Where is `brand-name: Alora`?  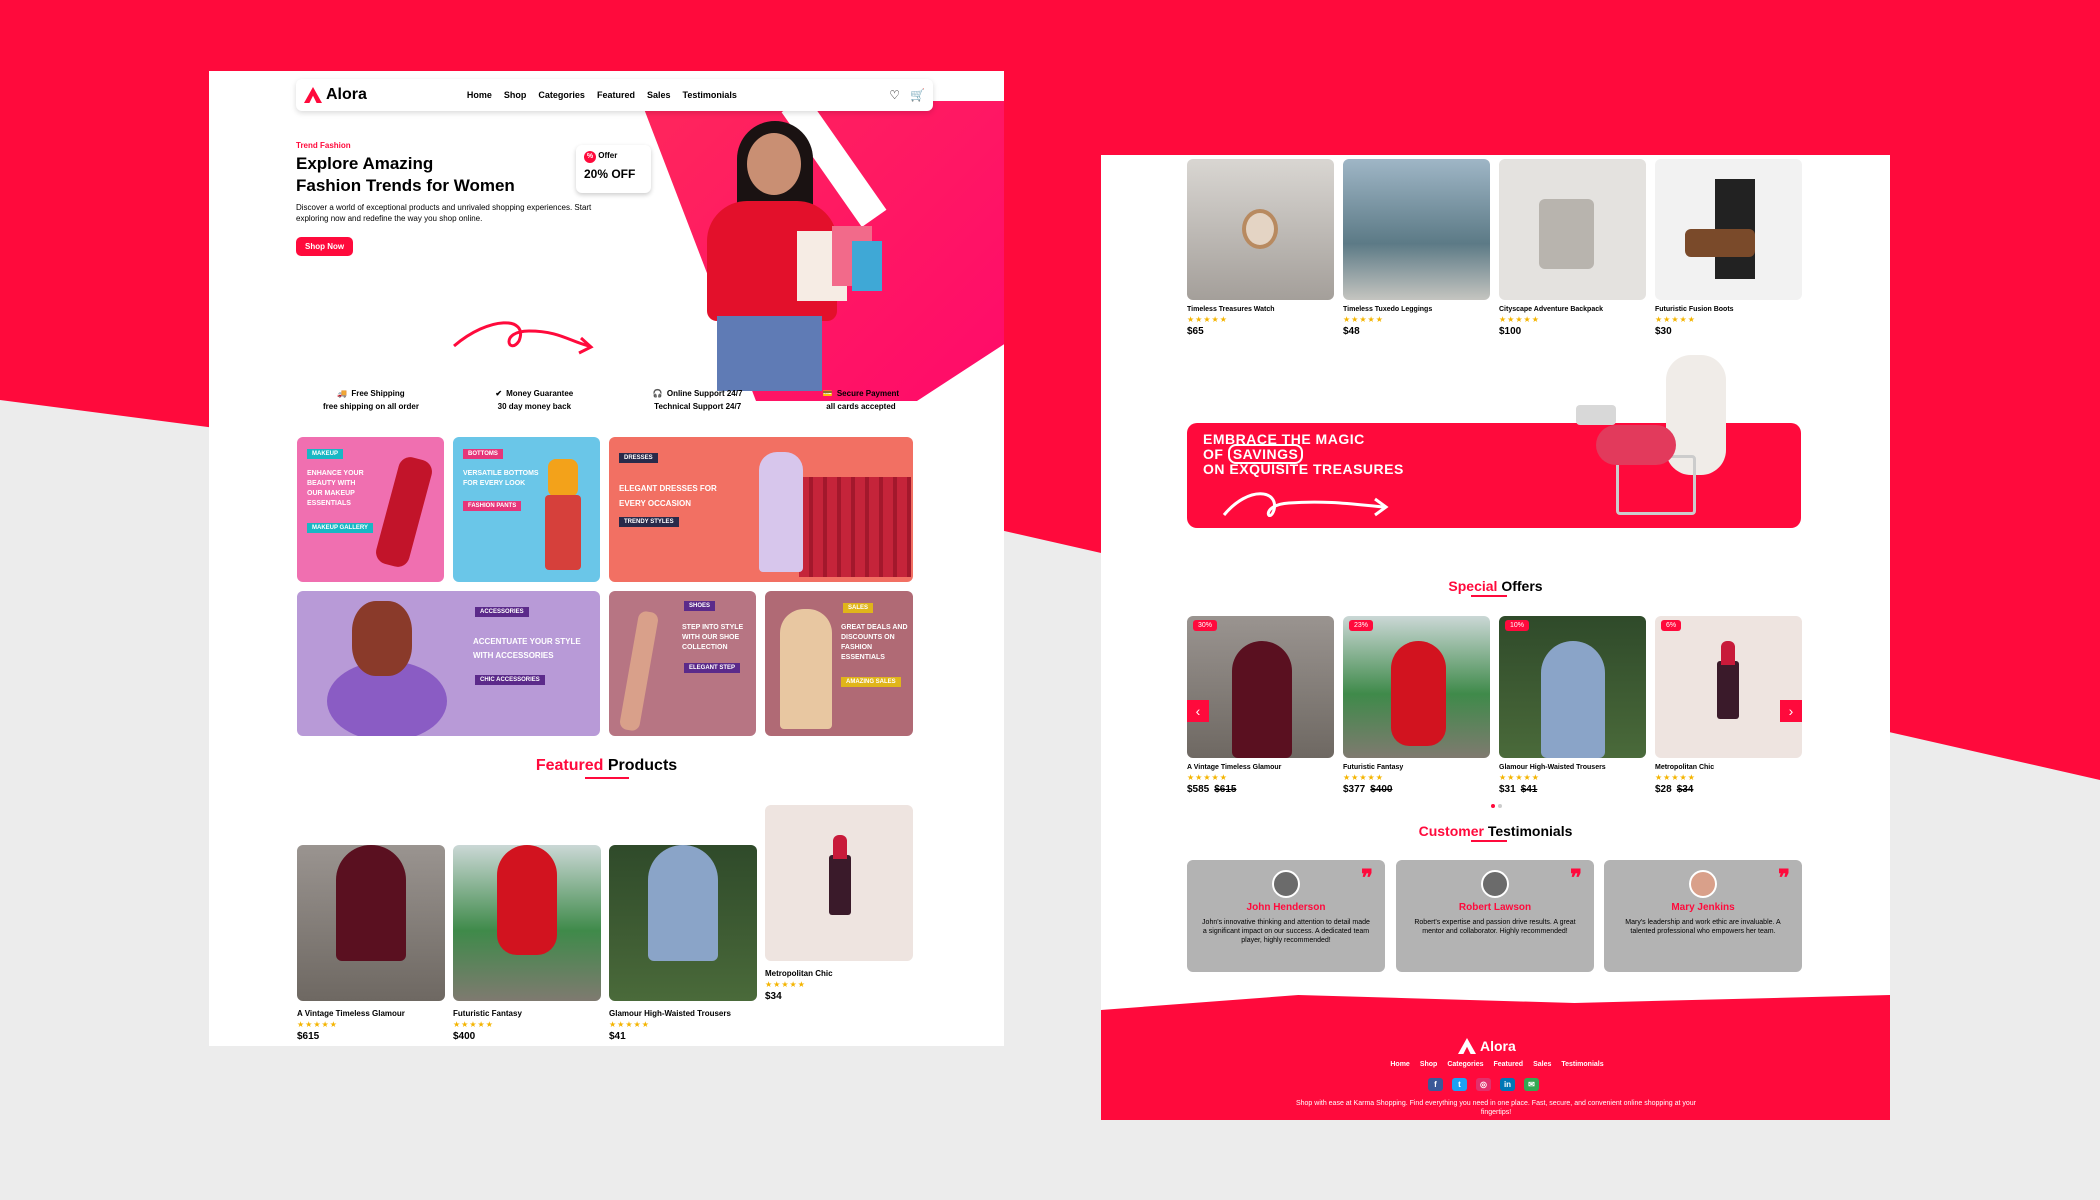
brand-name: Alora is located at coordinates (346, 94).